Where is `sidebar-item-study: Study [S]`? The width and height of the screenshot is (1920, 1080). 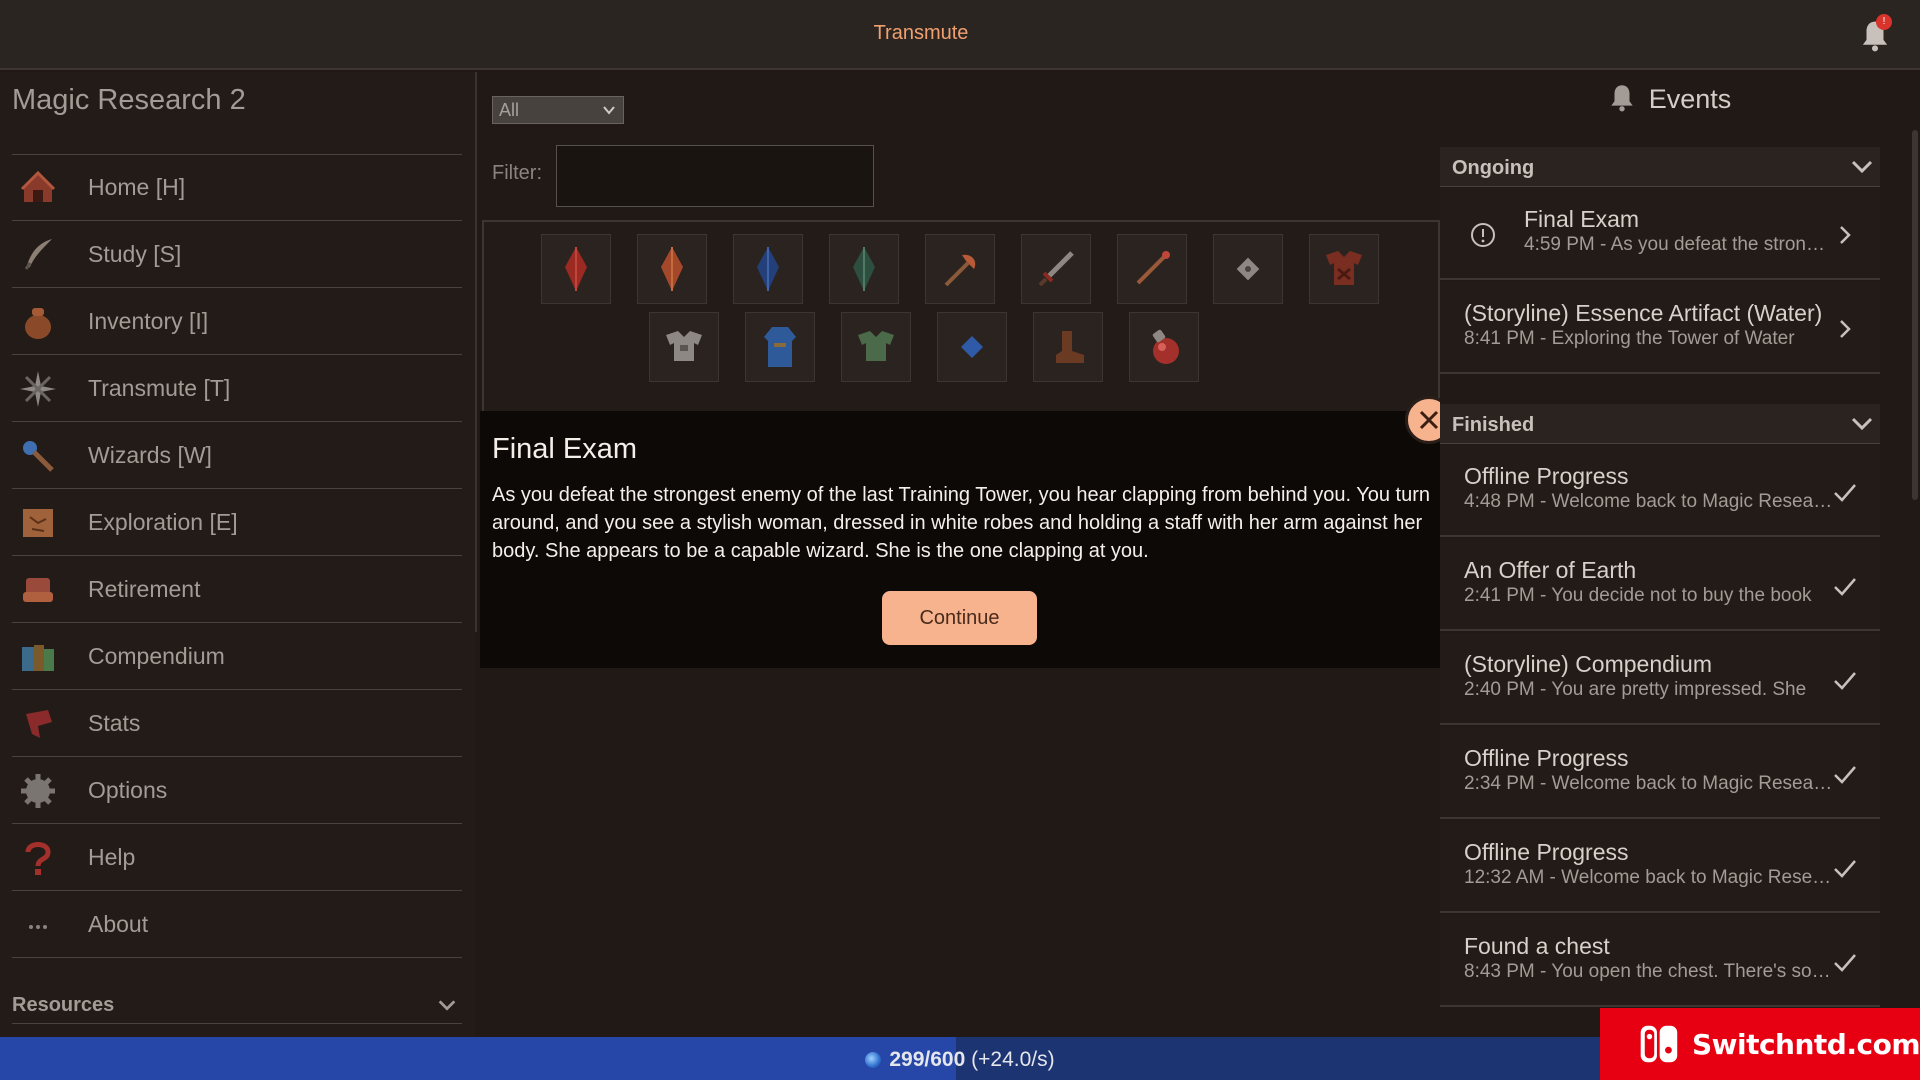 sidebar-item-study: Study [S] is located at coordinates (237, 255).